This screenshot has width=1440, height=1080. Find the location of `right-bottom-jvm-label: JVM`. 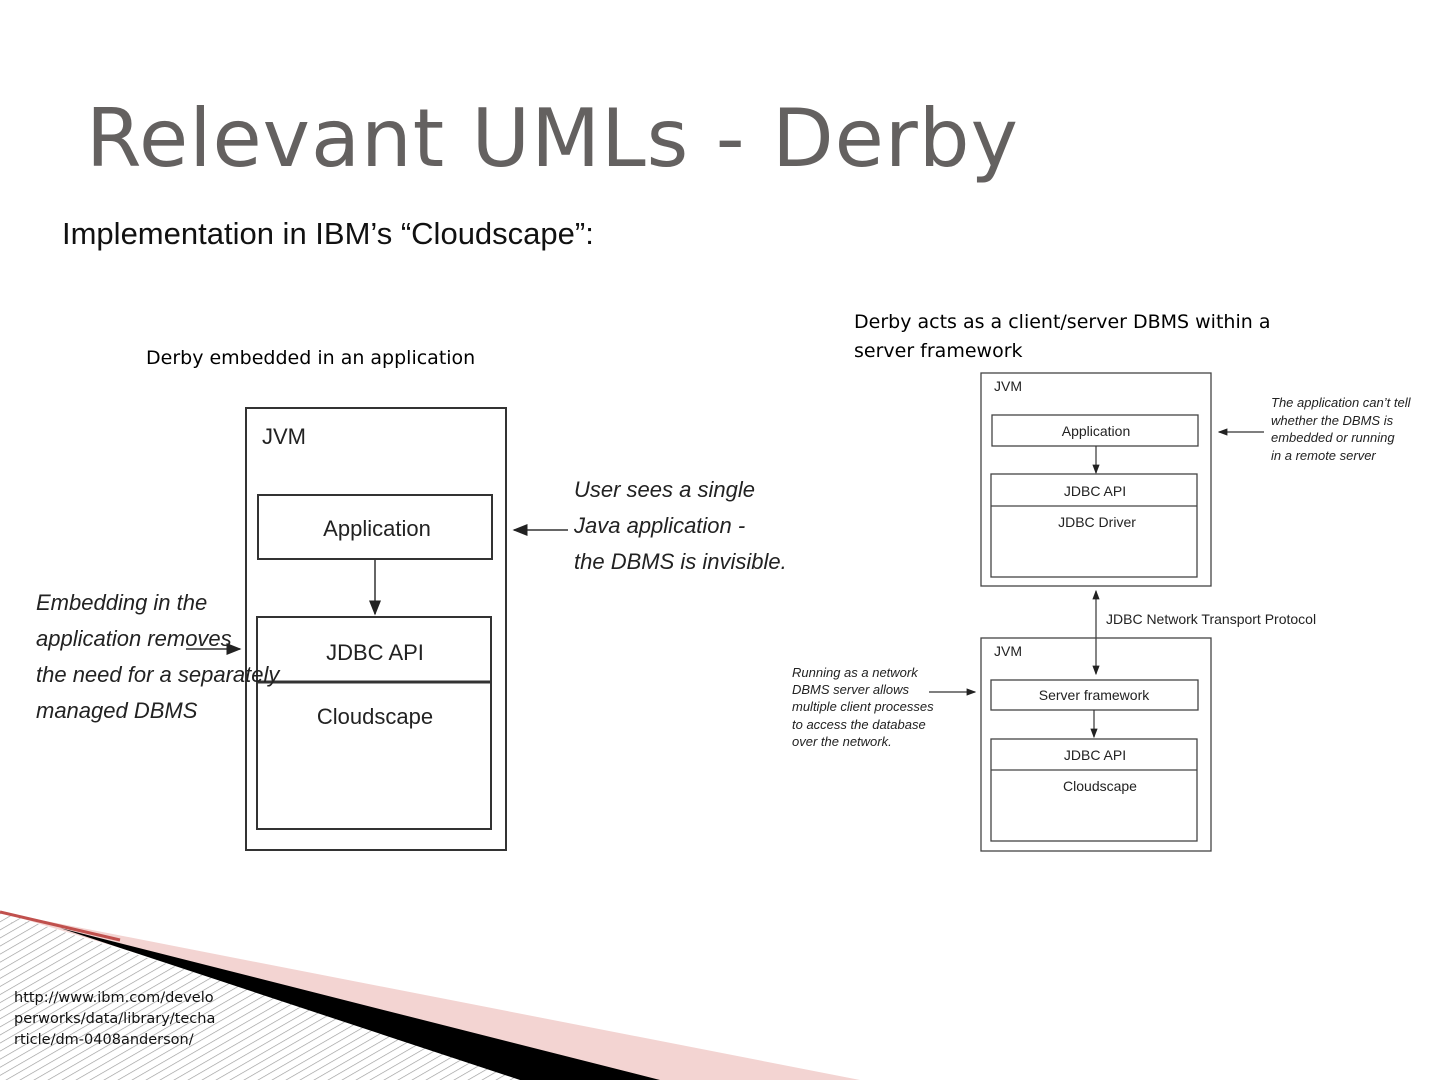

right-bottom-jvm-label: JVM is located at coordinates (1008, 651).